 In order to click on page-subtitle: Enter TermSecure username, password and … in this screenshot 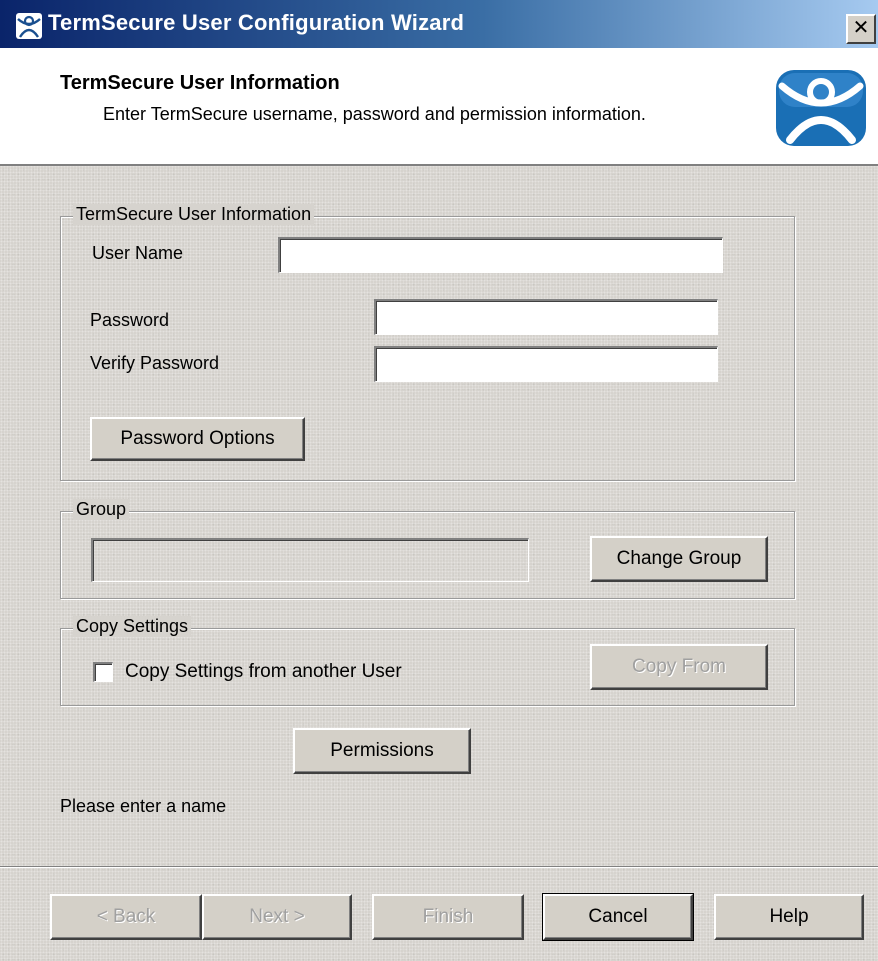, I will do `click(374, 114)`.